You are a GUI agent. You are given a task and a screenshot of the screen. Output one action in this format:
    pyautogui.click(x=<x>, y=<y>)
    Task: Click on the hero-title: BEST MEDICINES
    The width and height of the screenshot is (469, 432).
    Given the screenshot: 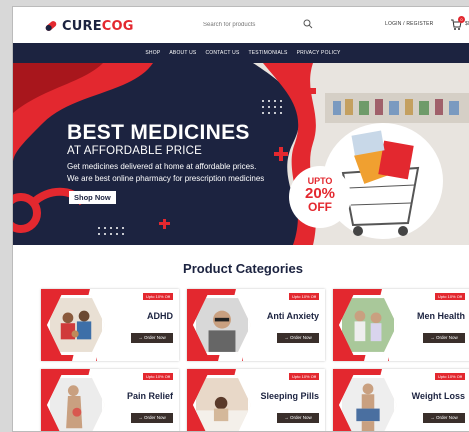 What is the action you would take?
    pyautogui.click(x=158, y=132)
    